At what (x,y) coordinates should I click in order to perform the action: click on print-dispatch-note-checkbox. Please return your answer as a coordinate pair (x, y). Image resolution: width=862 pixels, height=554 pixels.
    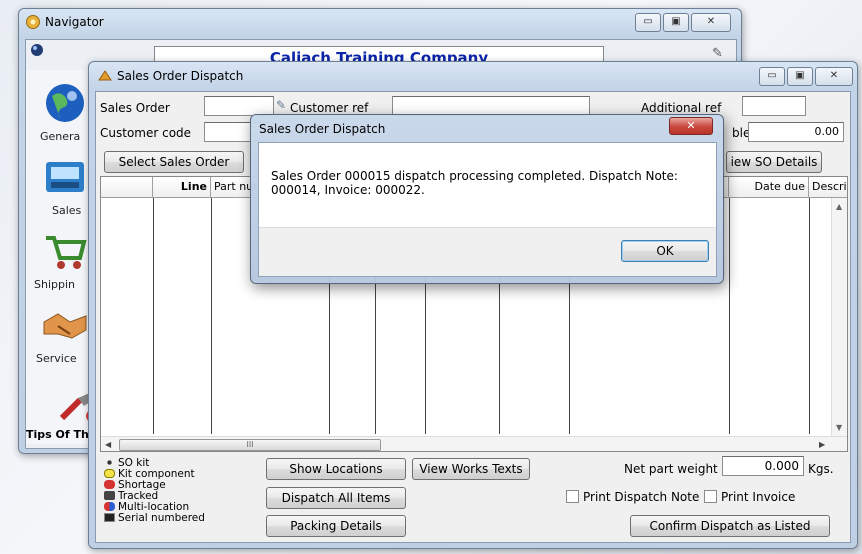
    Looking at the image, I should click on (572, 496).